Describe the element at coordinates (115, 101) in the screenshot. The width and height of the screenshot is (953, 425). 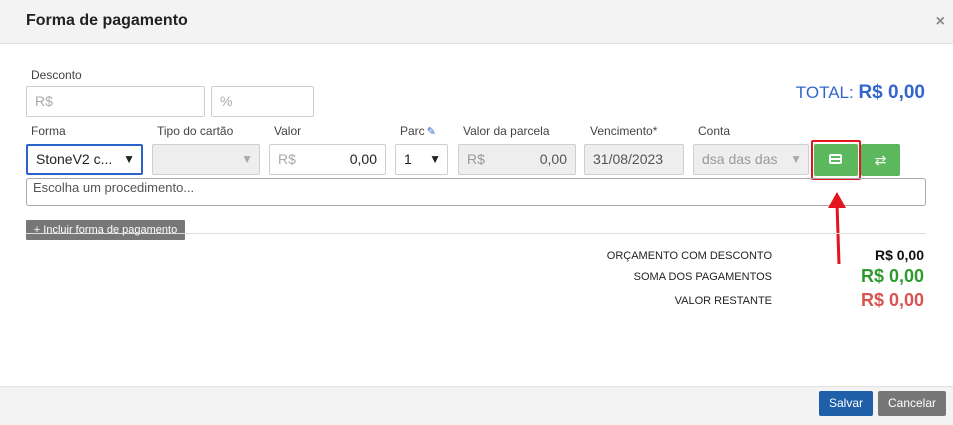
I see `discount-currency-input: R$` at that location.